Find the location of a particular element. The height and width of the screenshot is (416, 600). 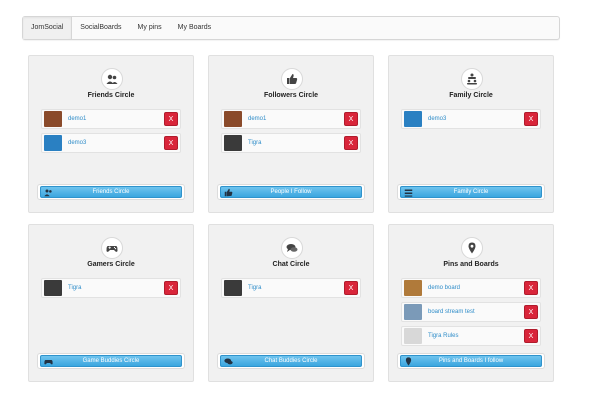

card-footer: Pins and Boards I follow is located at coordinates (471, 361).